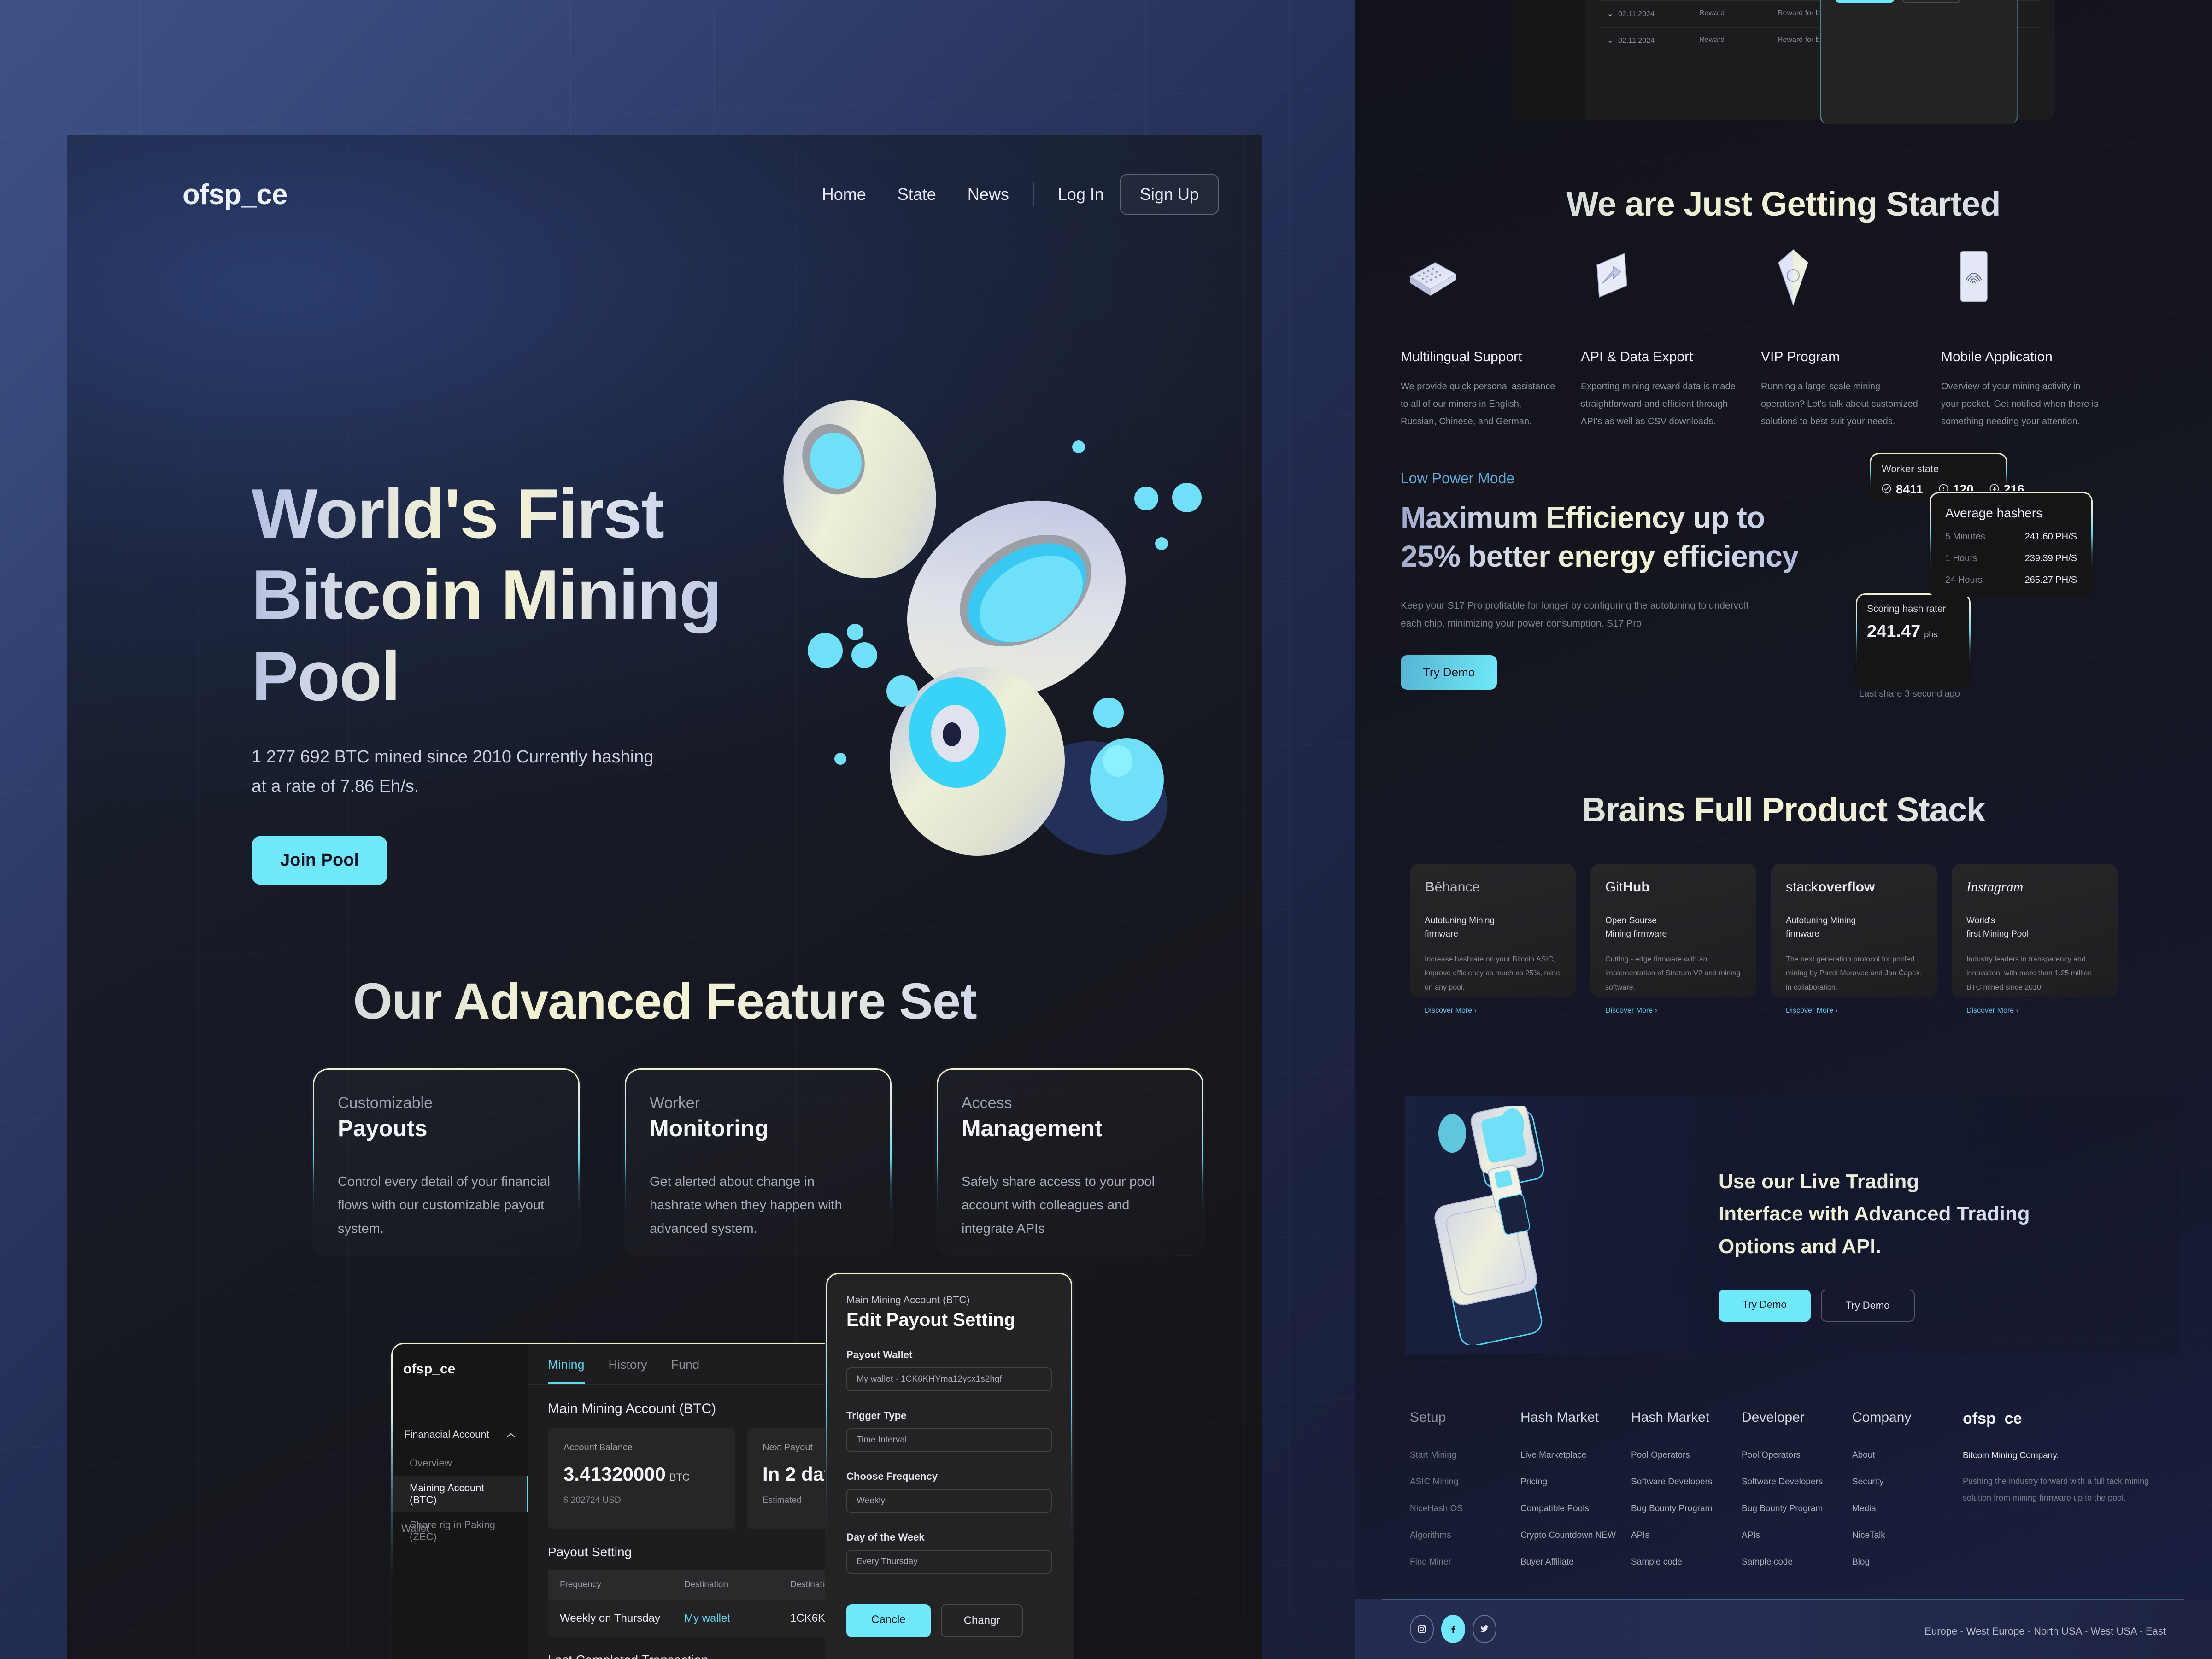 The height and width of the screenshot is (1659, 2212). What do you see at coordinates (1422, 1629) in the screenshot?
I see `instagram-icon` at bounding box center [1422, 1629].